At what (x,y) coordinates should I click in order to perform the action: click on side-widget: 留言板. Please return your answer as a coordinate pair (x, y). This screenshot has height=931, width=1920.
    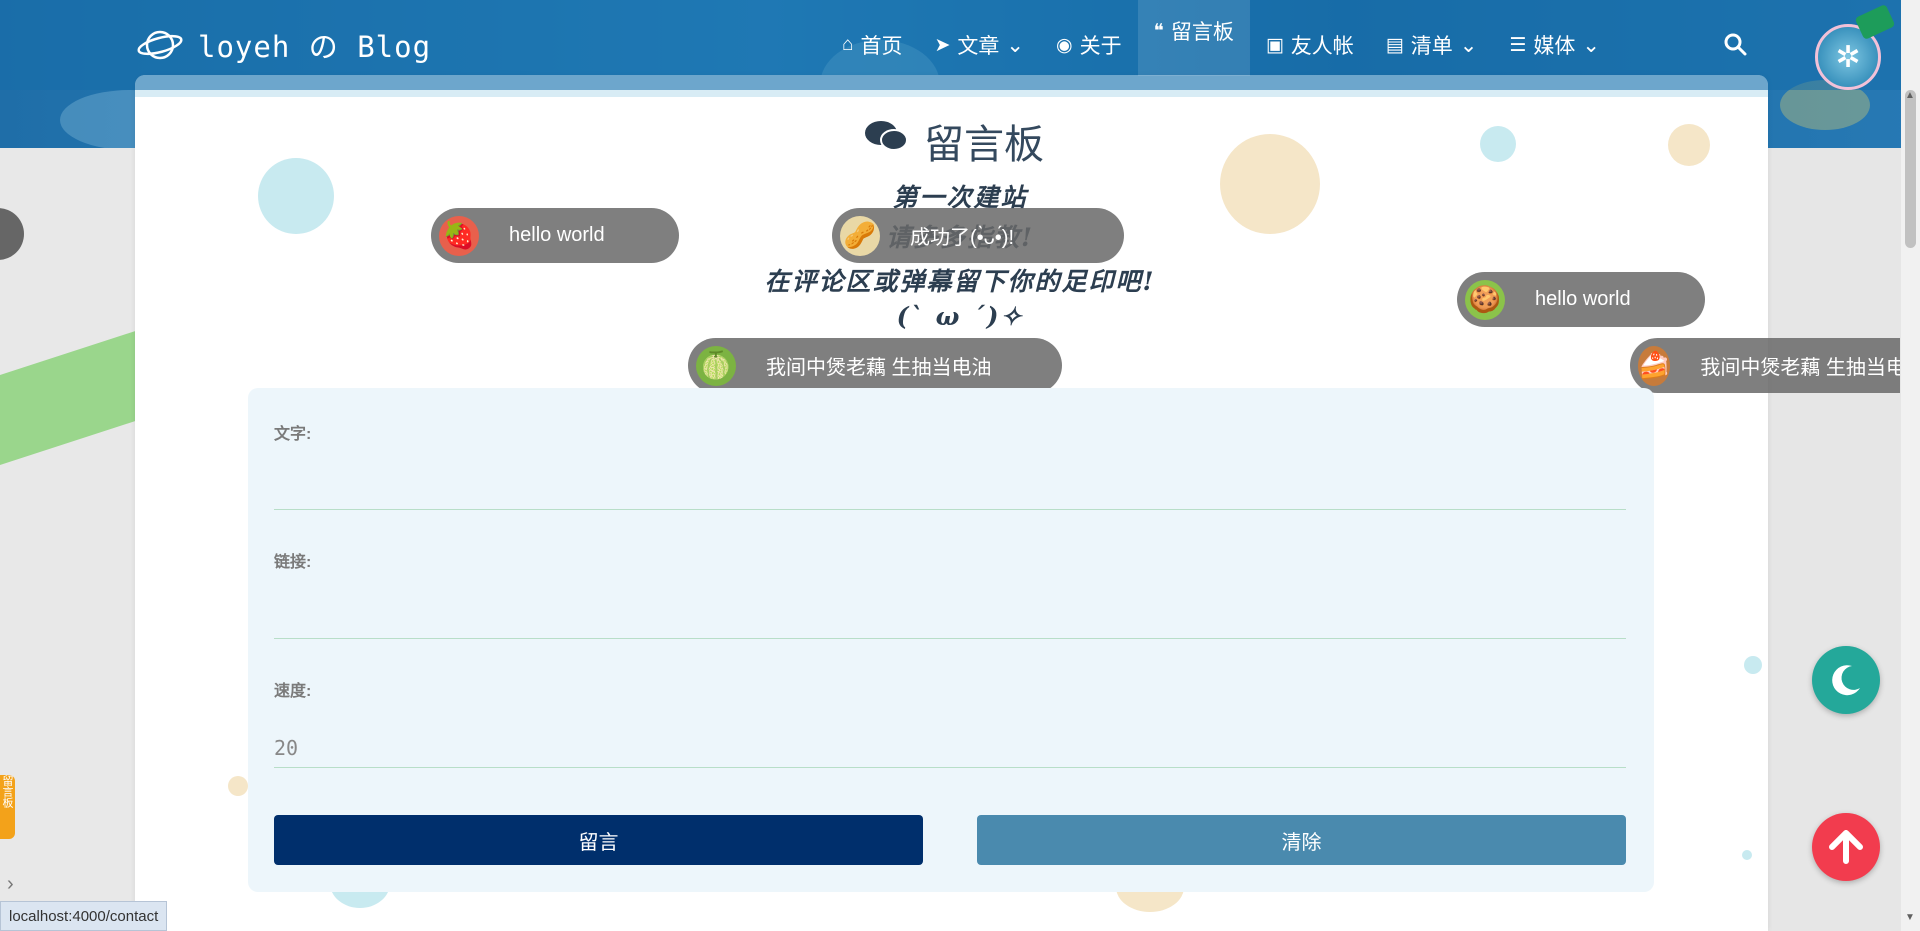
    Looking at the image, I should click on (7, 807).